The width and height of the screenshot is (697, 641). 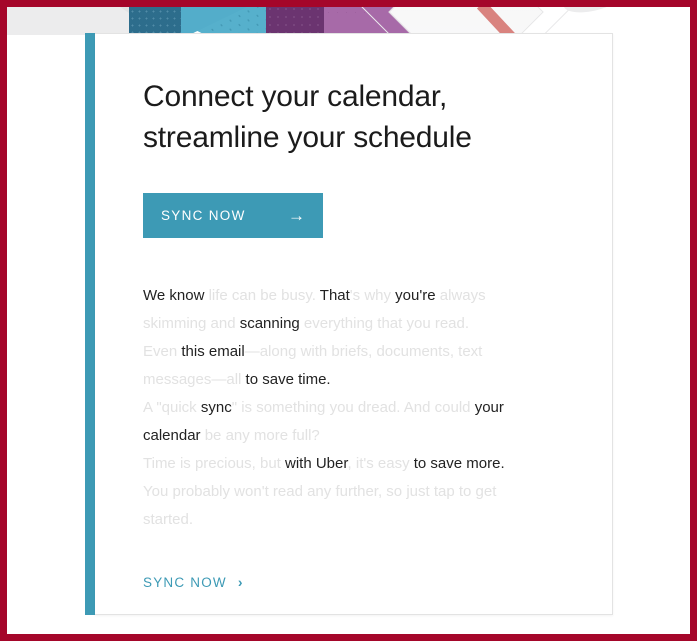 What do you see at coordinates (185, 582) in the screenshot?
I see `sync-now-link-label: SYNC NOW` at bounding box center [185, 582].